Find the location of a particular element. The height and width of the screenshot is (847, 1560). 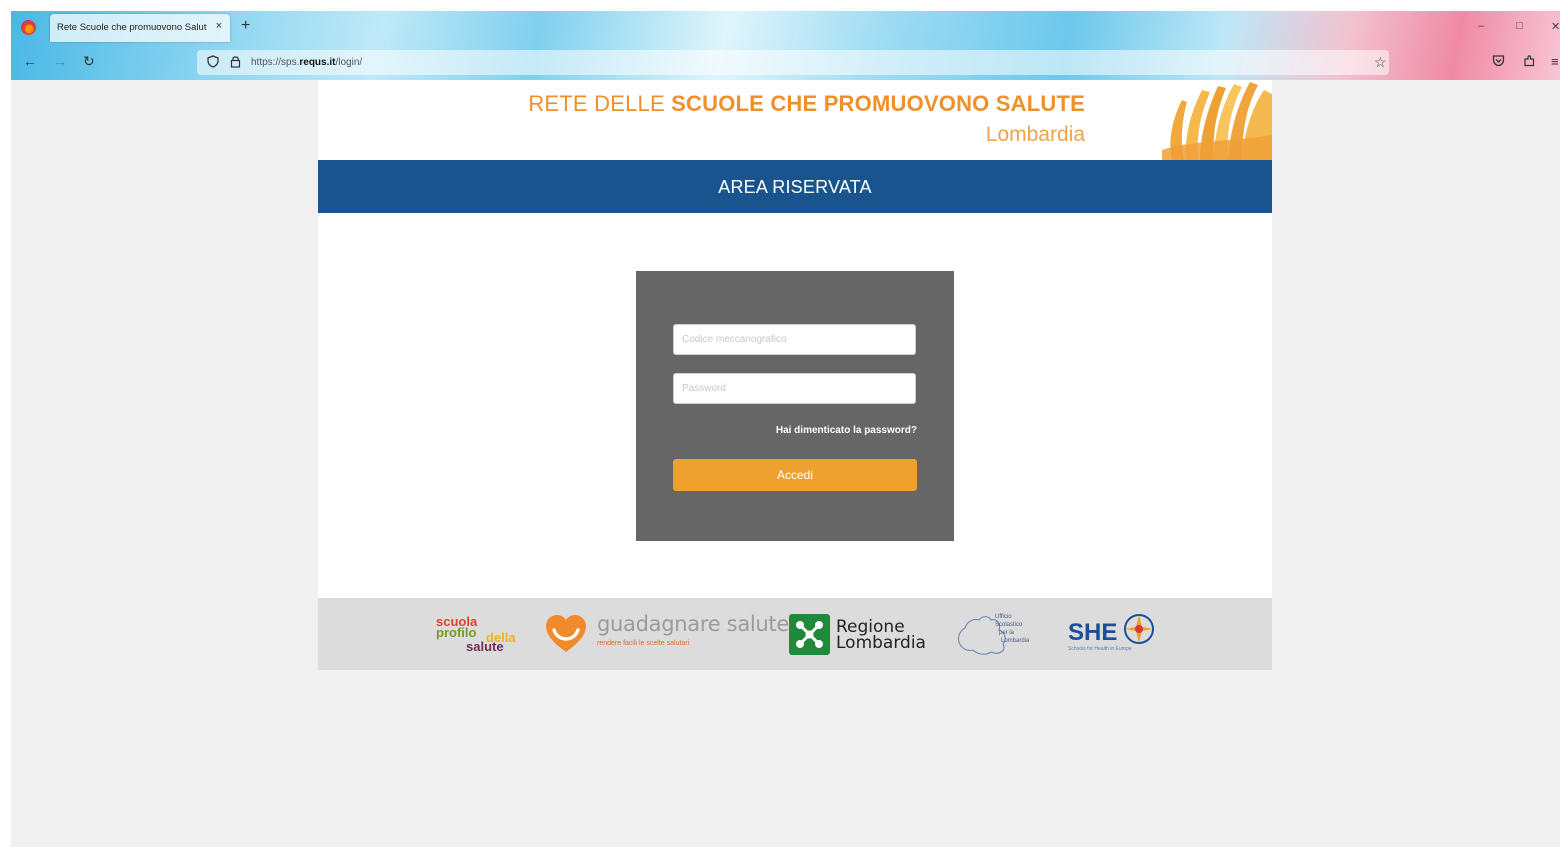

logo4-line4: Lombardia is located at coordinates (1015, 641).